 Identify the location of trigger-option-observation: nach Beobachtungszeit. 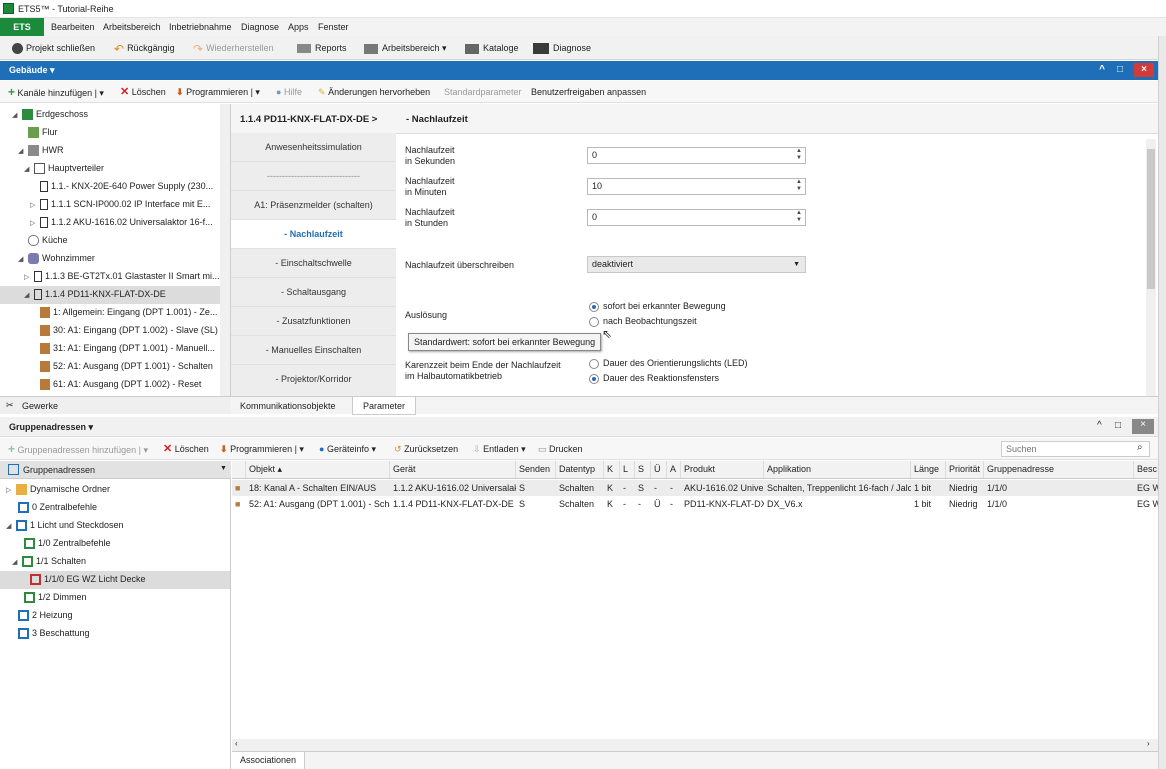
(643, 321).